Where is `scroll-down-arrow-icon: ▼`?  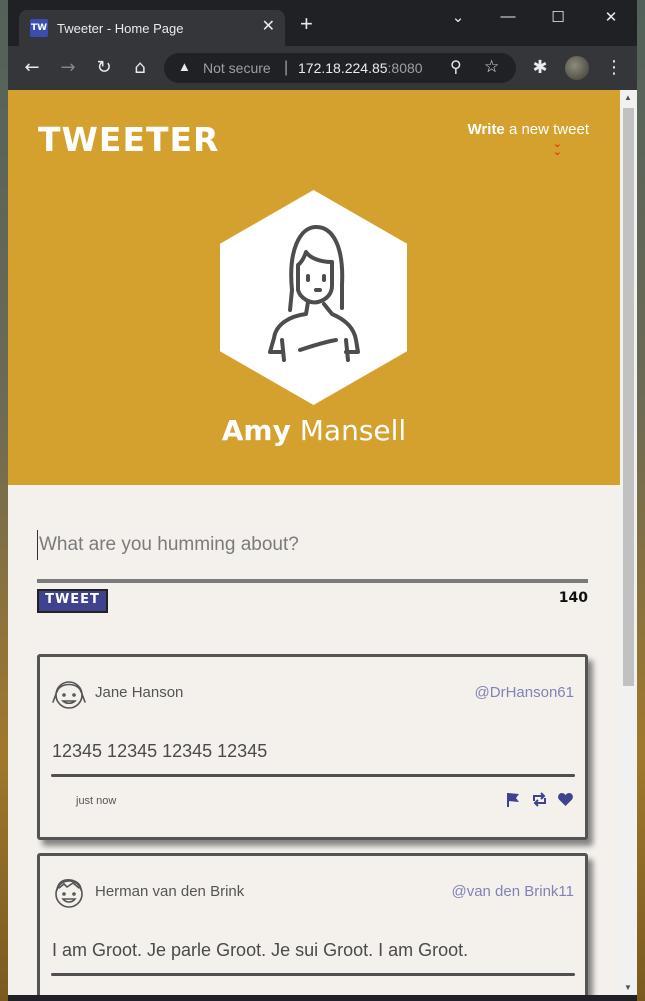
scroll-down-arrow-icon: ▼ is located at coordinates (628, 987).